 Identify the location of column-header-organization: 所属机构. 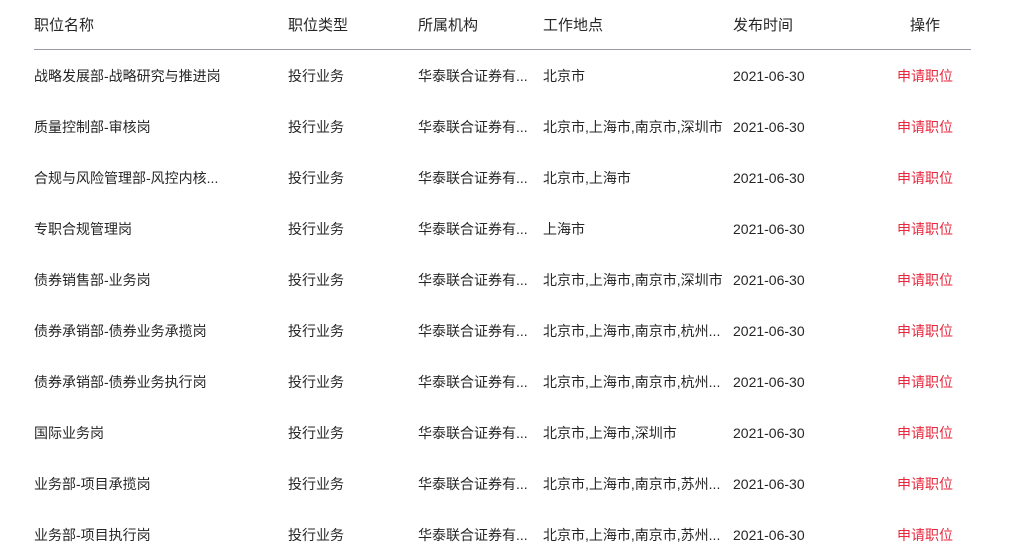
(480, 25).